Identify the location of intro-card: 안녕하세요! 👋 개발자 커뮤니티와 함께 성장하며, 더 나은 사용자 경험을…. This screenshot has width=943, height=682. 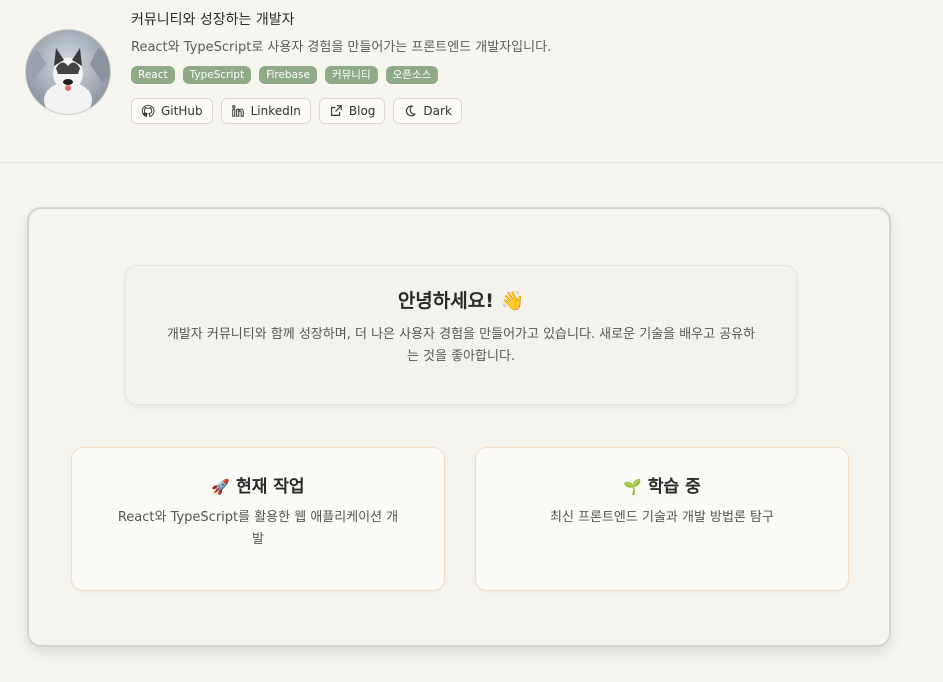
(461, 335).